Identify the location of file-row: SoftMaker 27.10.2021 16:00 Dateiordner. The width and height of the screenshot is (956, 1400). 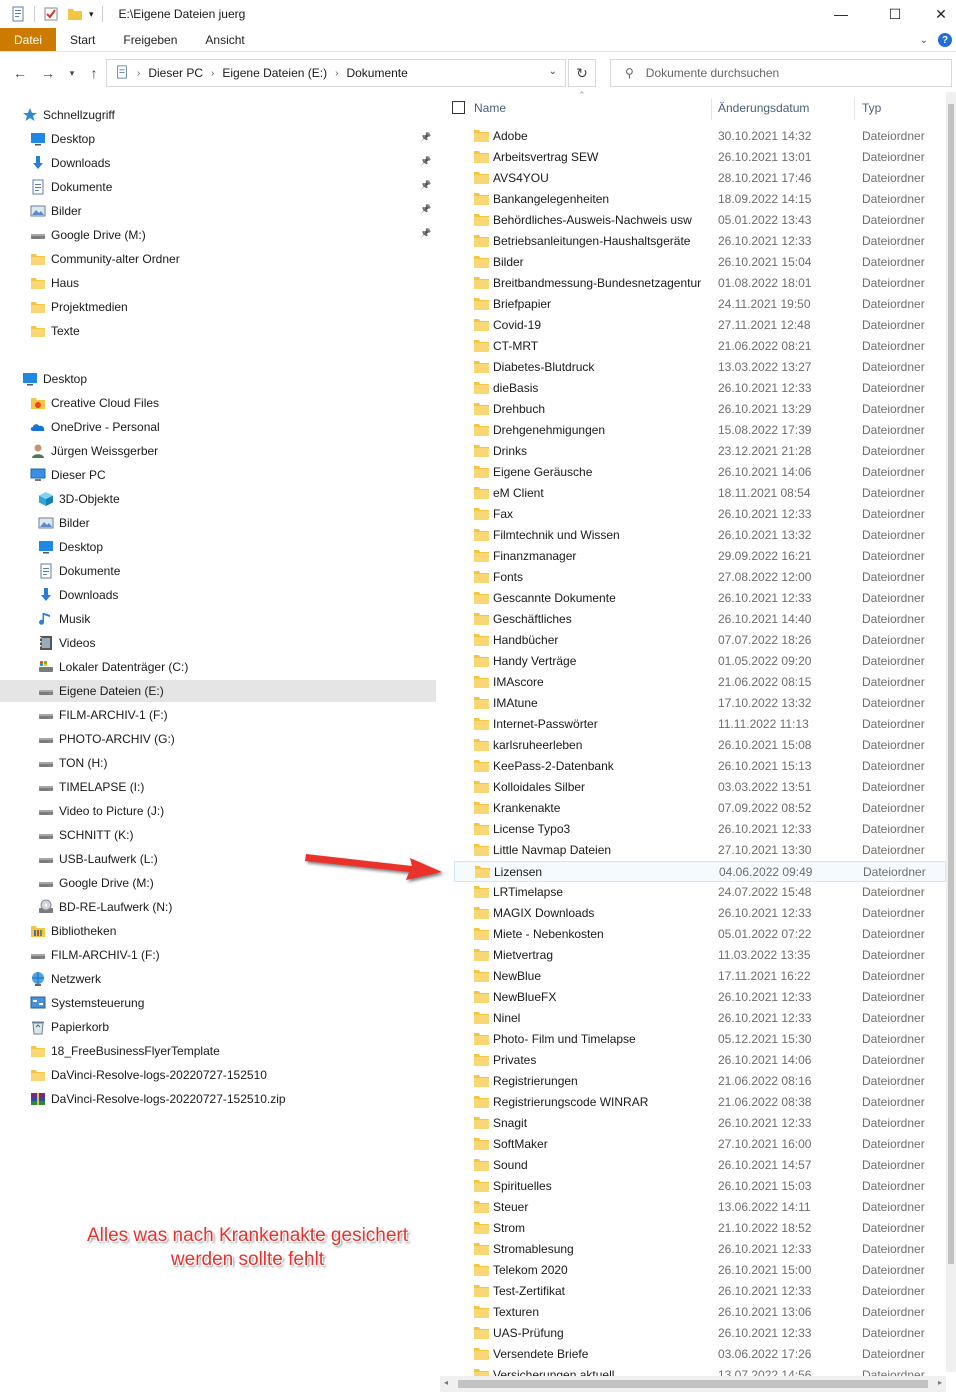
(700, 1144).